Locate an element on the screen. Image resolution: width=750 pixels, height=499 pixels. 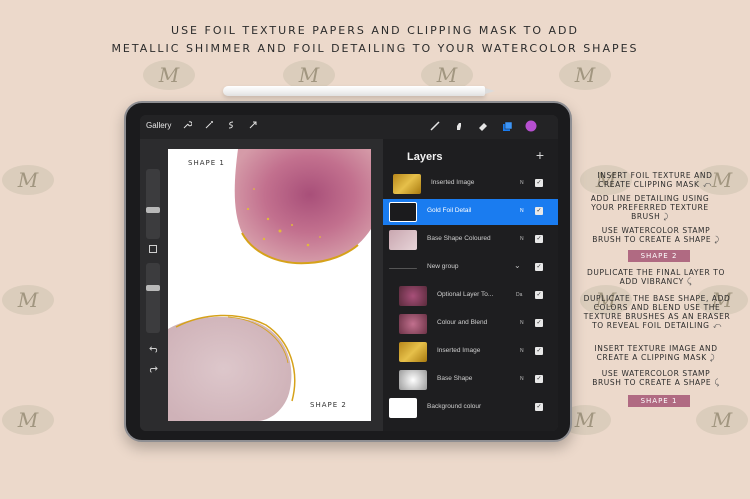
layer-name: Colour and Blend is located at coordinates (462, 322).